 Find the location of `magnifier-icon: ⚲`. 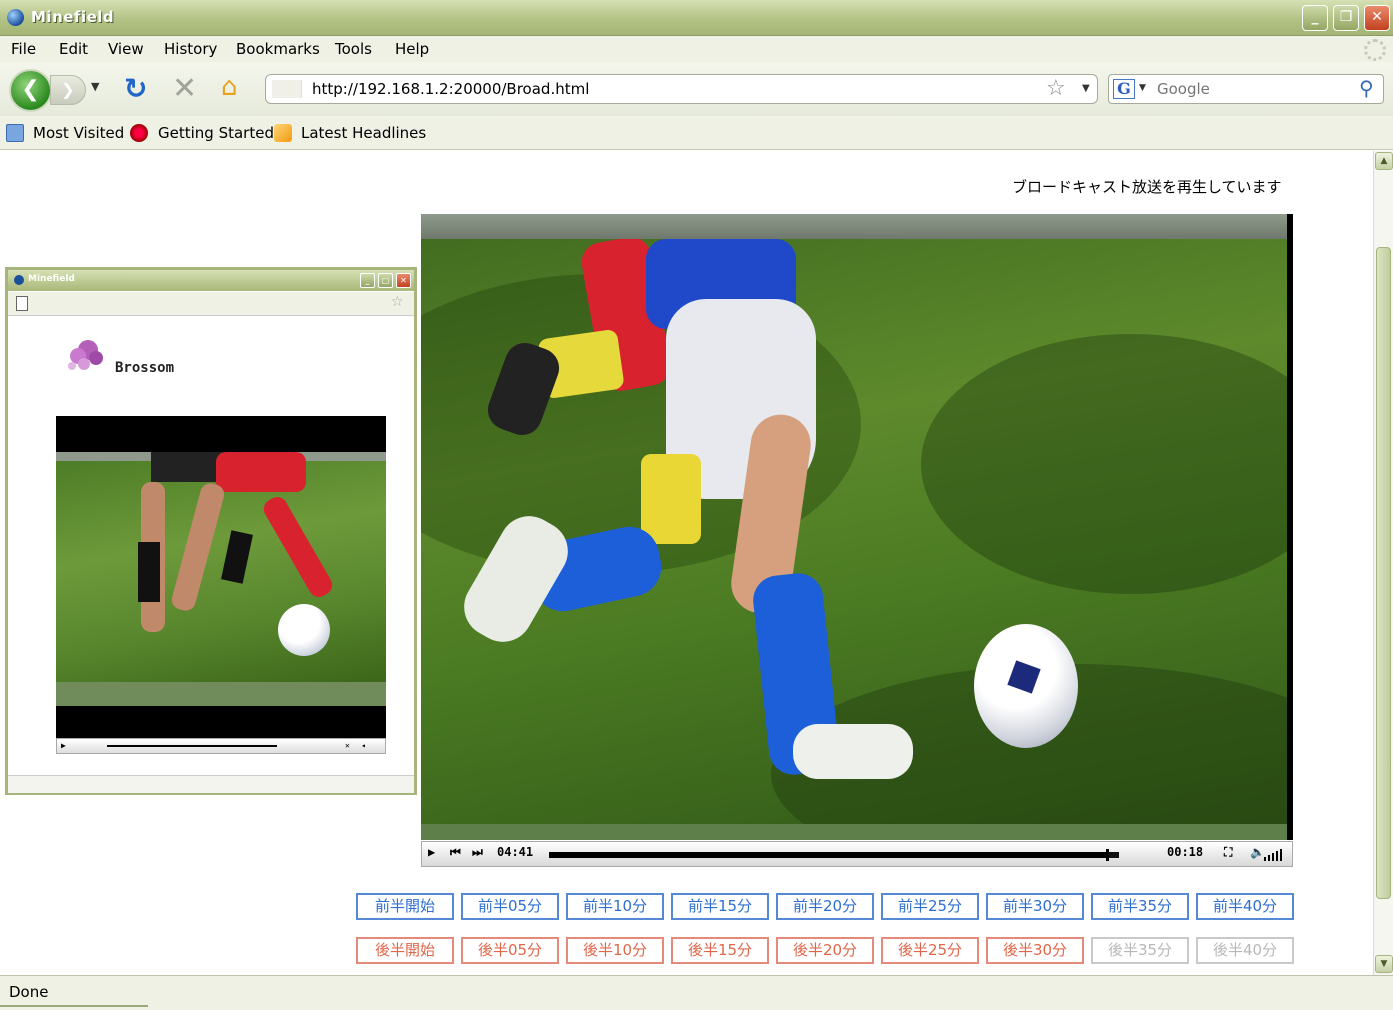

magnifier-icon: ⚲ is located at coordinates (1366, 88).